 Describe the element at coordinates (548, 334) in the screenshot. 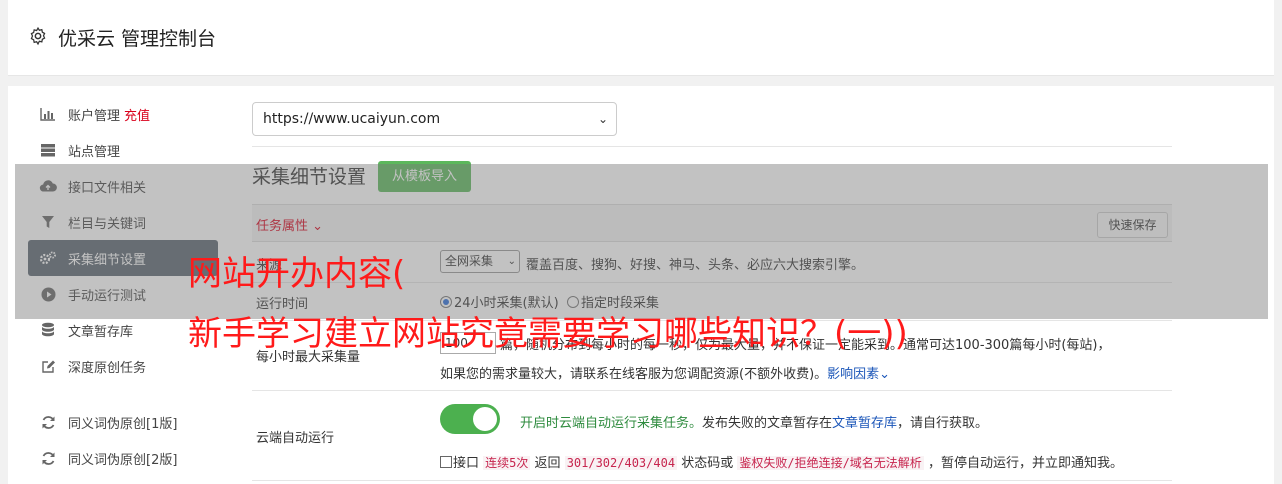

I see `headline-line-2: 新手学习建立网站究竟需要学习哪些知识？(一))` at that location.